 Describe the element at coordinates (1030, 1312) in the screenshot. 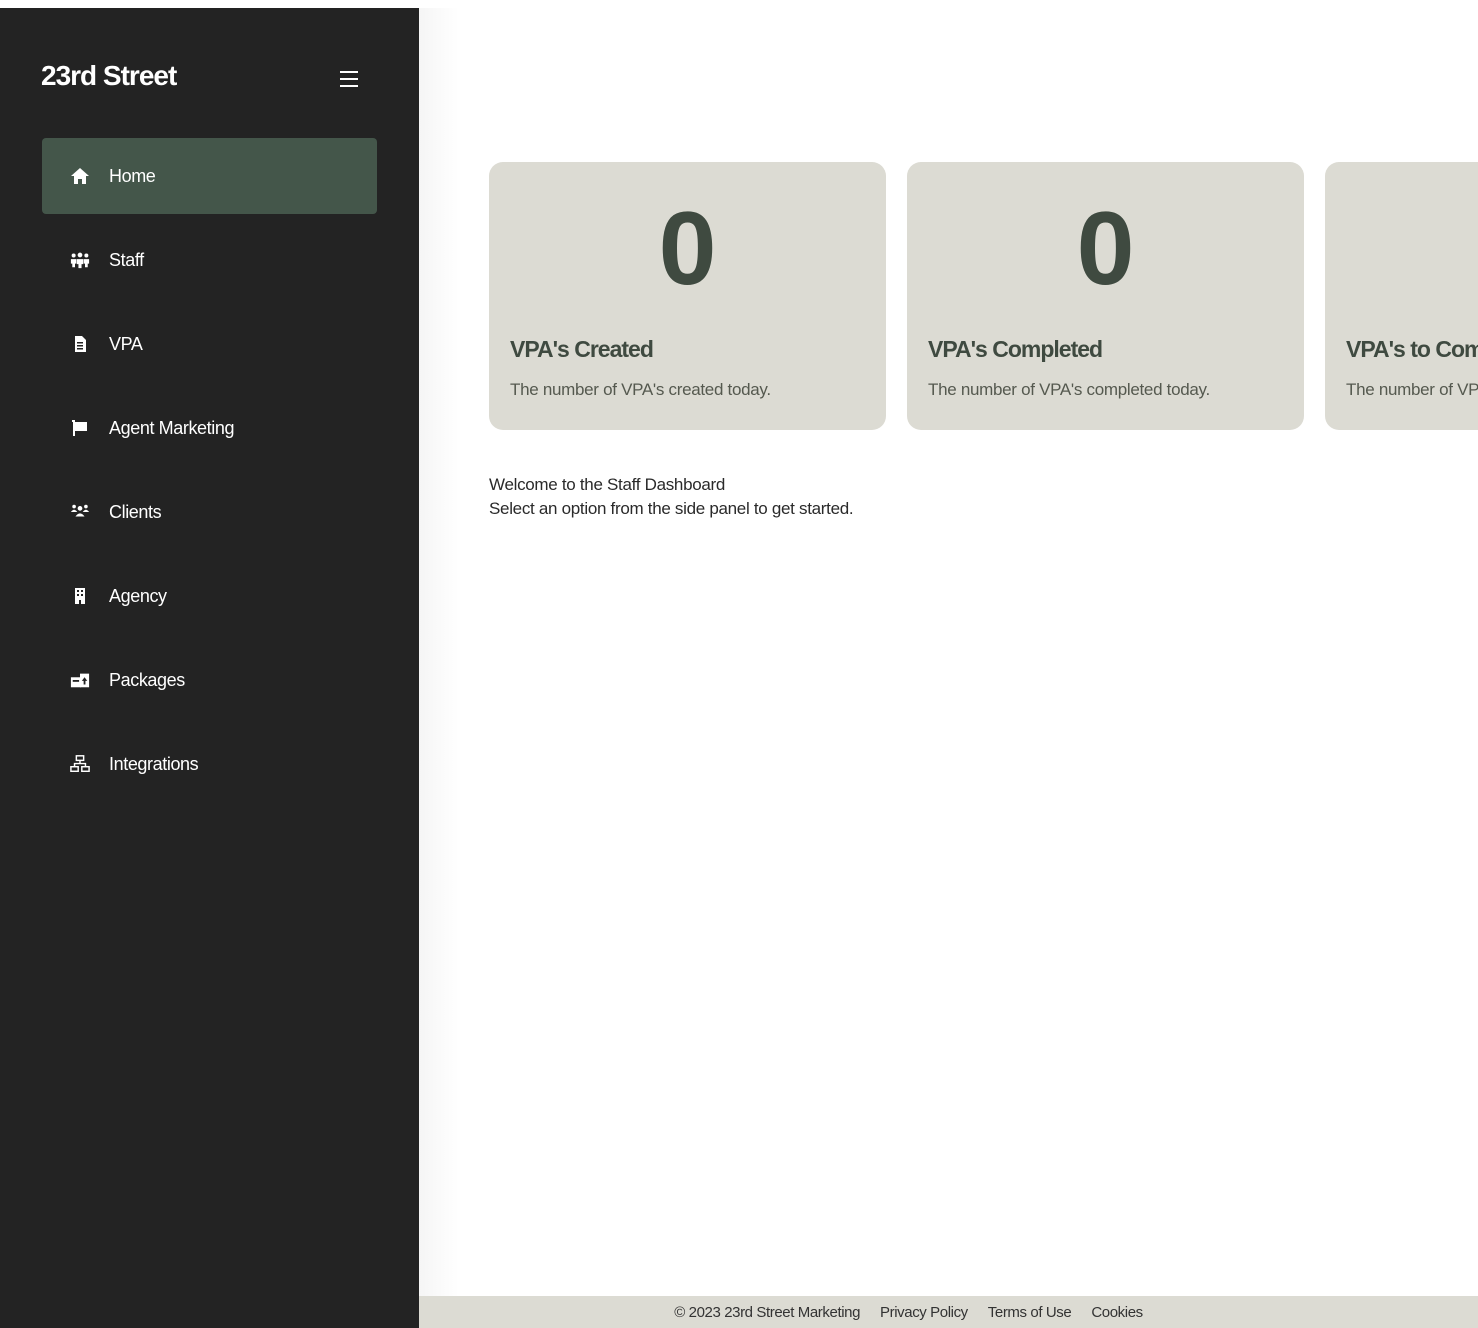

I see `terms-of-use-link: Terms of Use` at that location.